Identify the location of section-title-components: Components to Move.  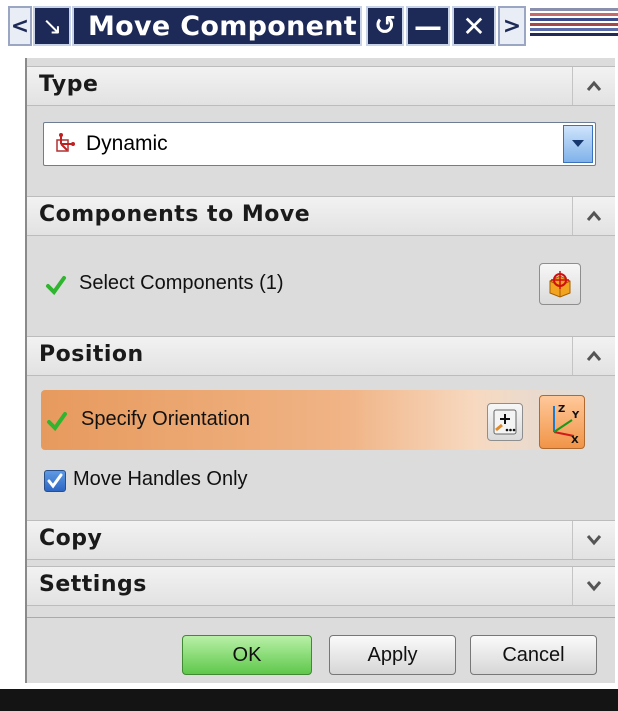
(175, 214).